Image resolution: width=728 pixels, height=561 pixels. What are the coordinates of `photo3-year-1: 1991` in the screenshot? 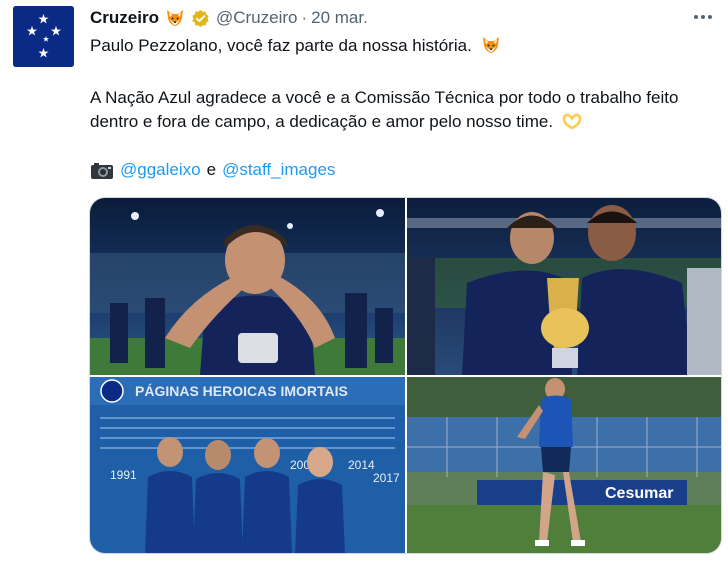 It's located at (123, 475).